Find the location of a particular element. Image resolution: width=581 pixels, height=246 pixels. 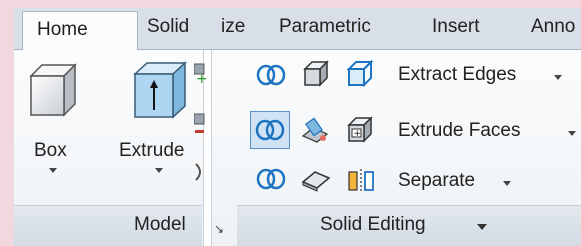

tab-home: Home is located at coordinates (80, 31).